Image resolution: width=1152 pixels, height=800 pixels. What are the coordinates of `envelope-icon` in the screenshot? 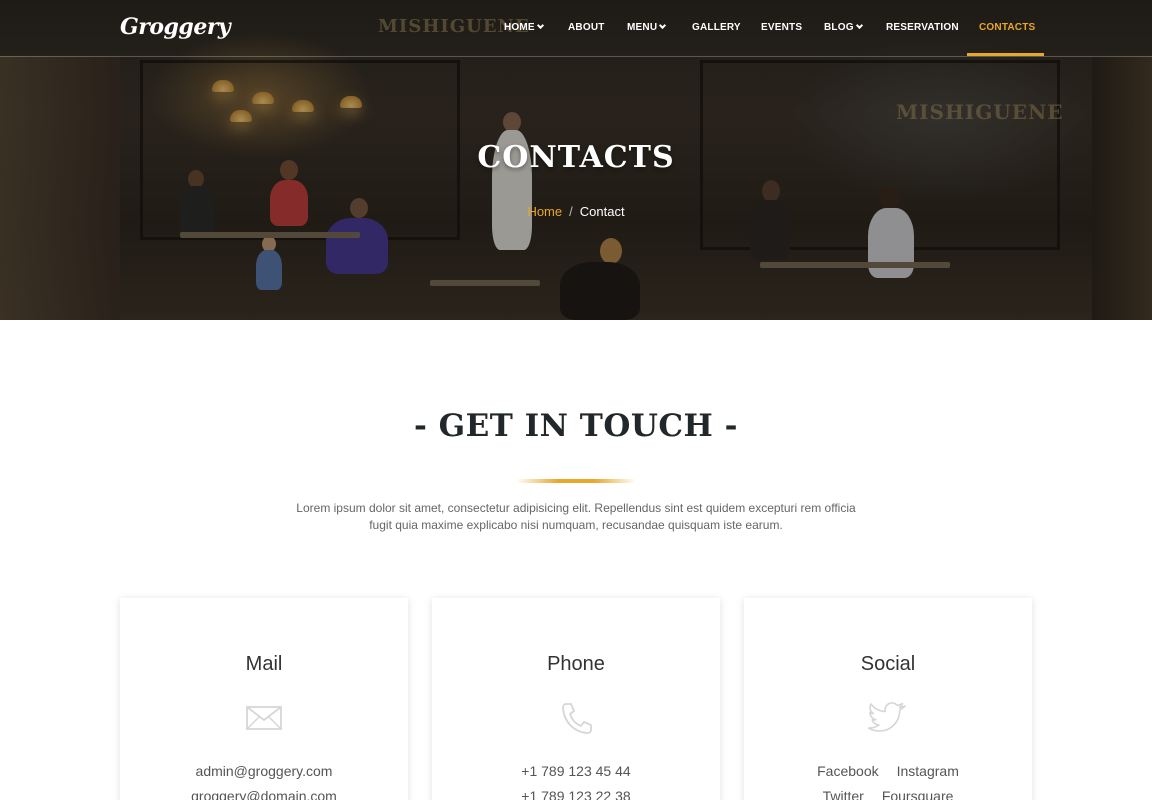 It's located at (264, 718).